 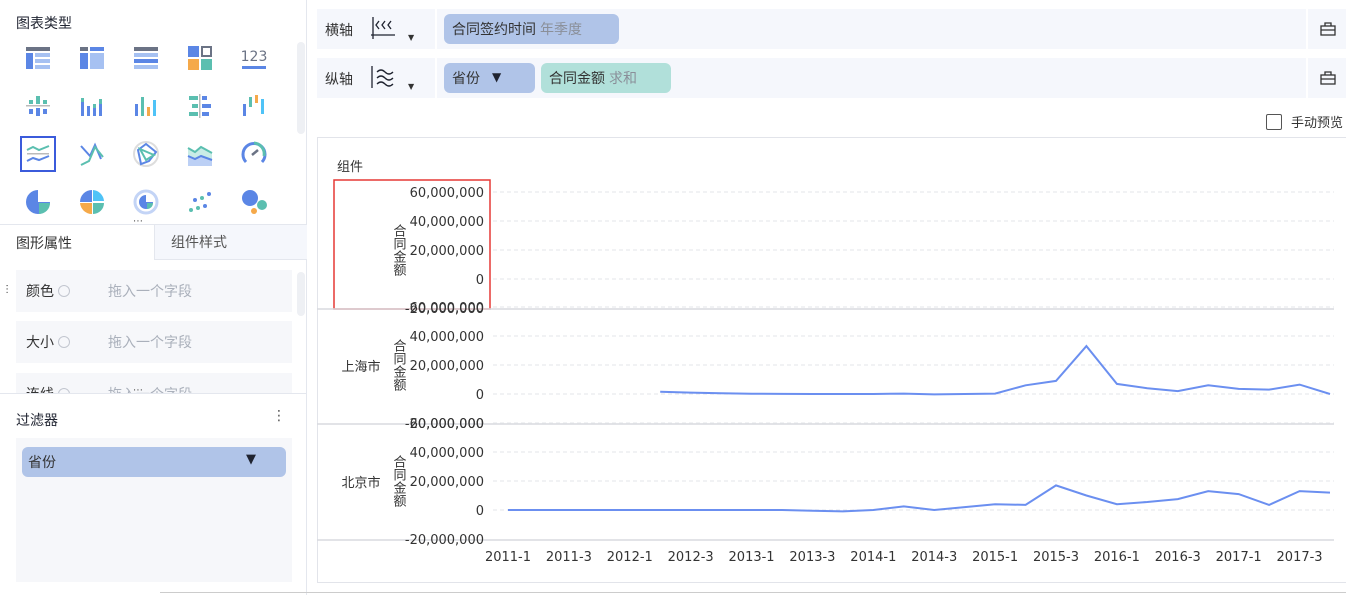 What do you see at coordinates (630, 557) in the screenshot?
I see `x-tick-label: 2012-1` at bounding box center [630, 557].